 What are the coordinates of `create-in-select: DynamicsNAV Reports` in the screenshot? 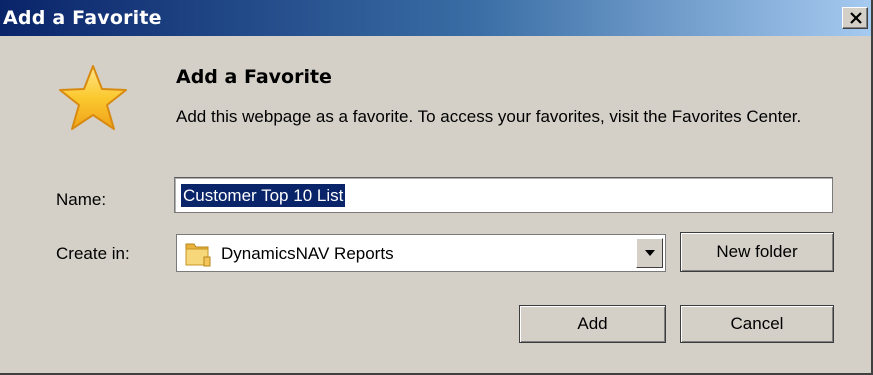 It's located at (421, 253).